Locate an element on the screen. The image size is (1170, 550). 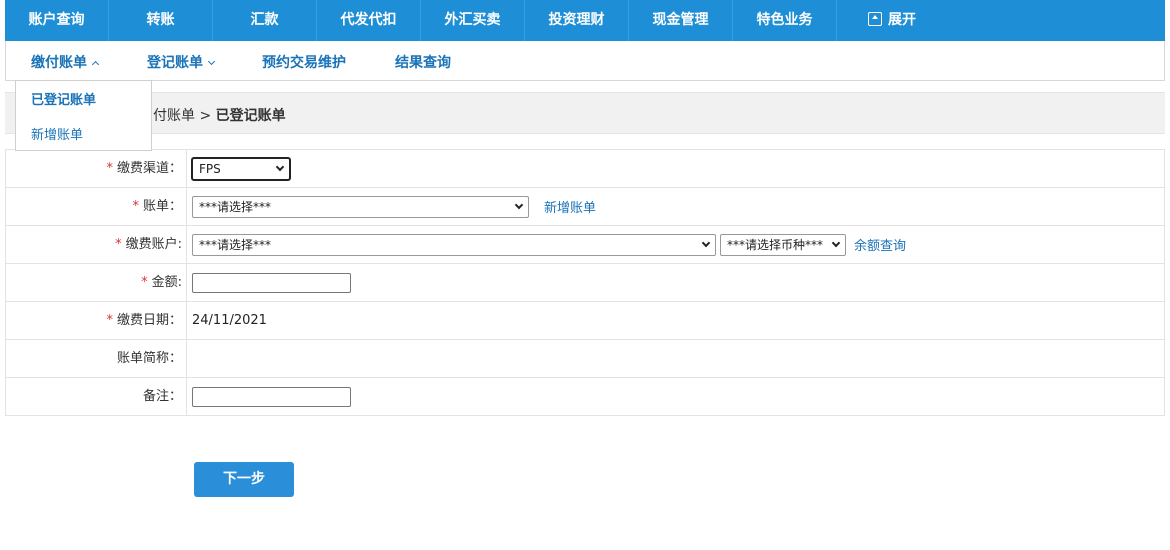
payment-date-value: 24/11/2021 is located at coordinates (229, 320).